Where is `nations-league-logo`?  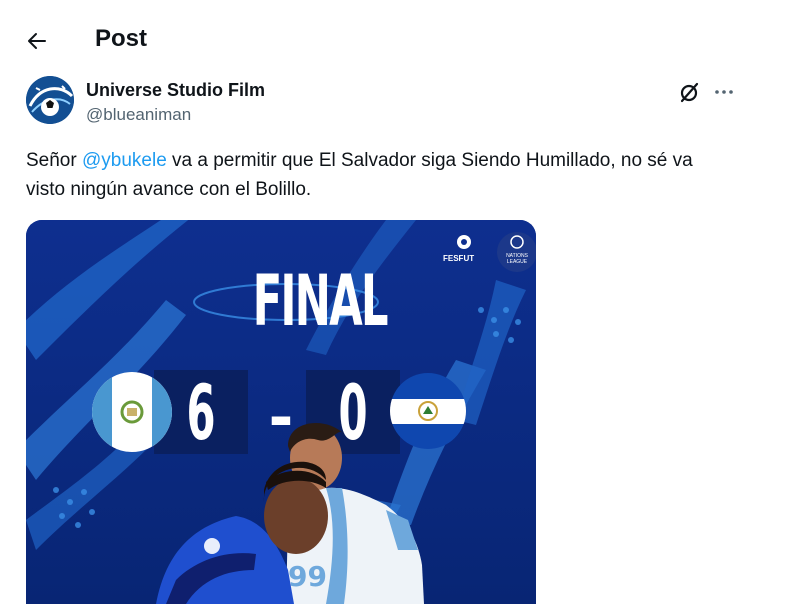 nations-league-logo is located at coordinates (516, 252).